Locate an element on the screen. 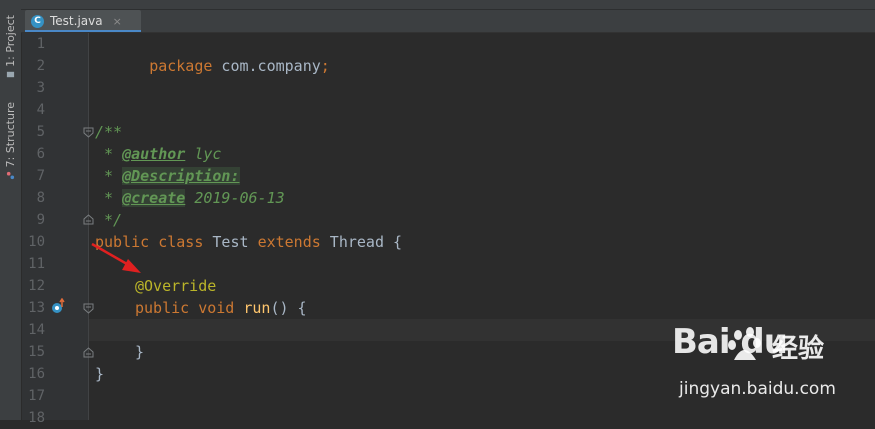 Image resolution: width=875 pixels, height=429 pixels. line-number: 11 is located at coordinates (36, 264).